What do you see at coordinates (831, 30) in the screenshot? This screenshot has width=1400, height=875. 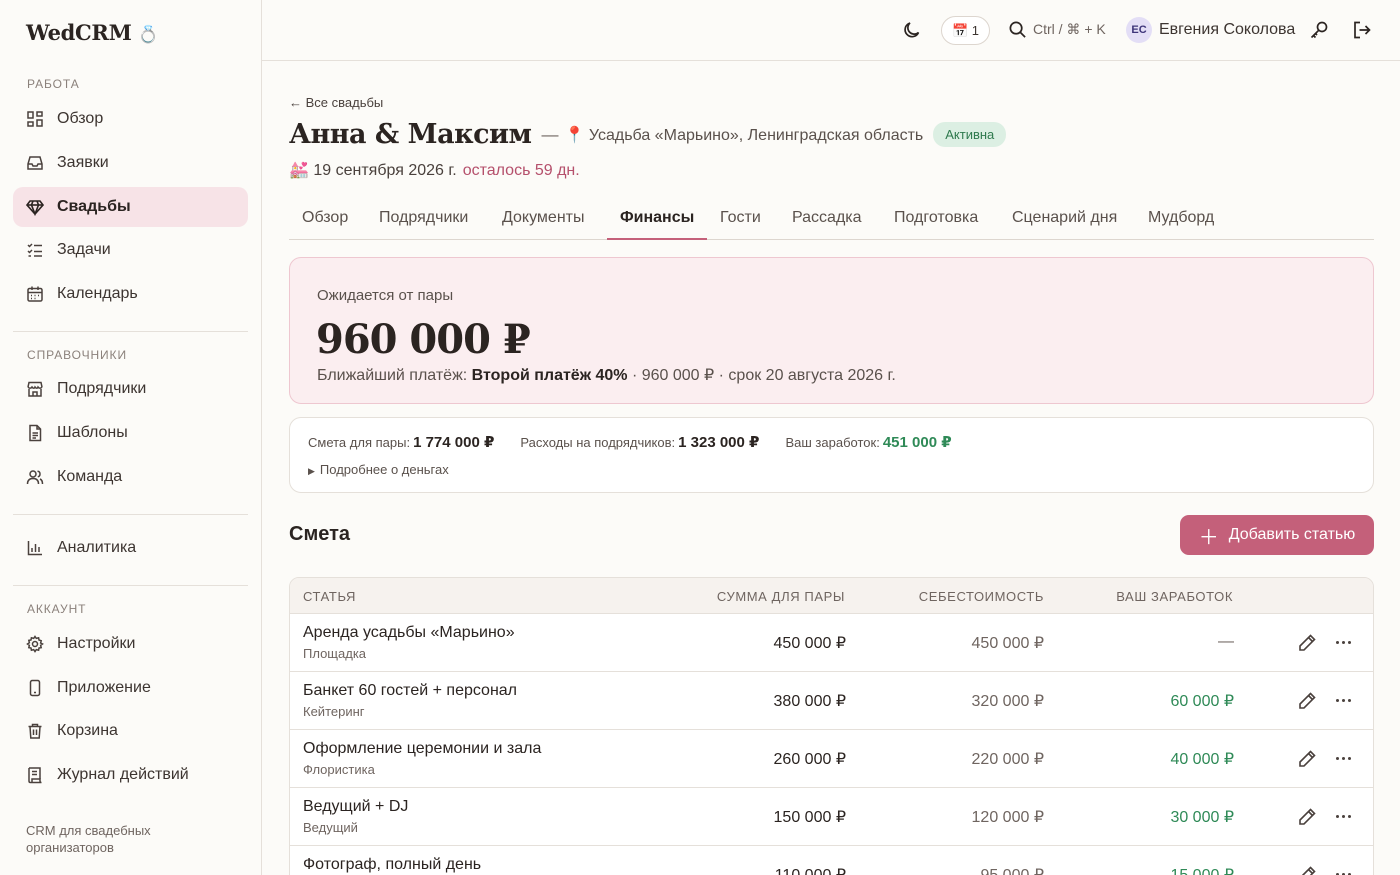 I see `topbar: 📅 1 Ctrl / ⌘ + K ЕС Евгения Соколова` at bounding box center [831, 30].